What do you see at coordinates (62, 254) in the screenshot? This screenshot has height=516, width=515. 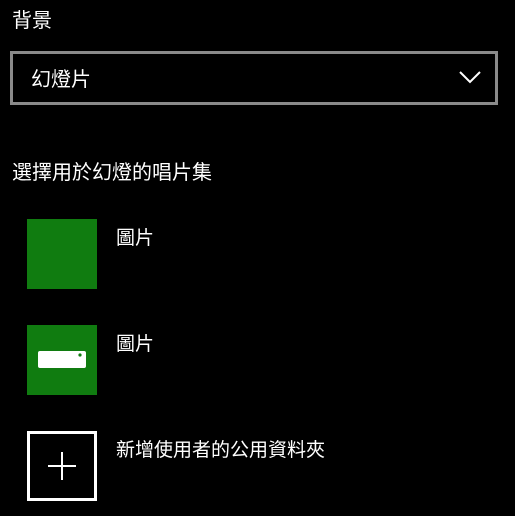 I see `folder-tile-icon` at bounding box center [62, 254].